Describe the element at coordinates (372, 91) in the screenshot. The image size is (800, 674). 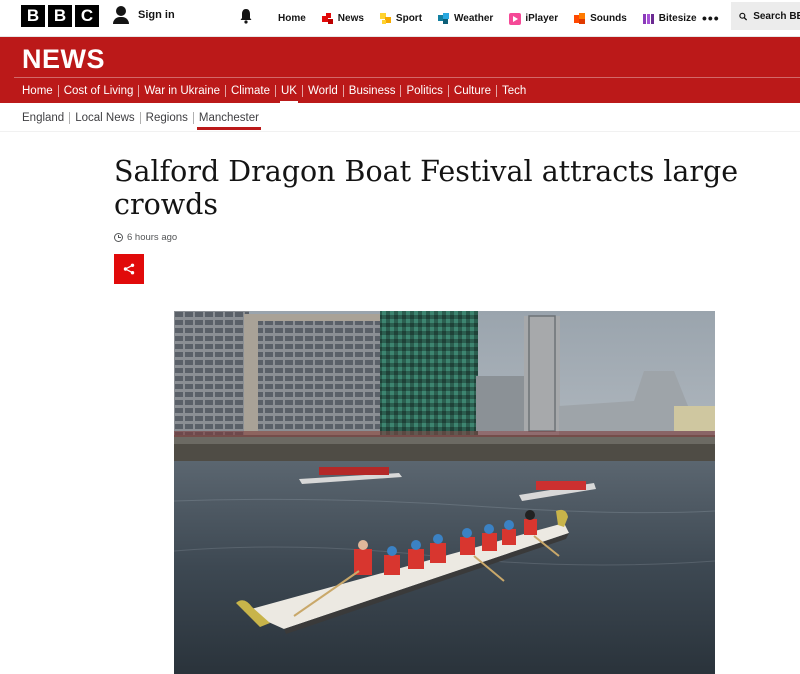
I see `news-nav-business: Business` at that location.